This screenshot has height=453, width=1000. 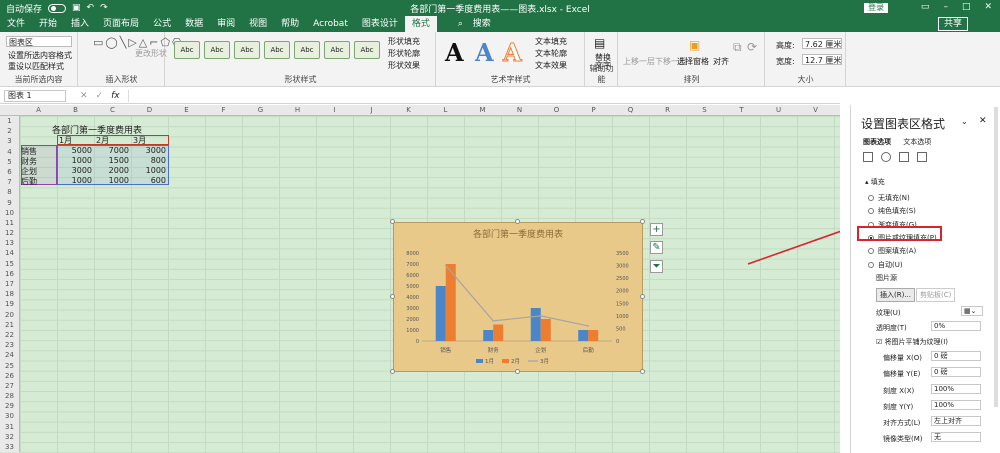 I want to click on size-properties-icon, so click(x=904, y=157).